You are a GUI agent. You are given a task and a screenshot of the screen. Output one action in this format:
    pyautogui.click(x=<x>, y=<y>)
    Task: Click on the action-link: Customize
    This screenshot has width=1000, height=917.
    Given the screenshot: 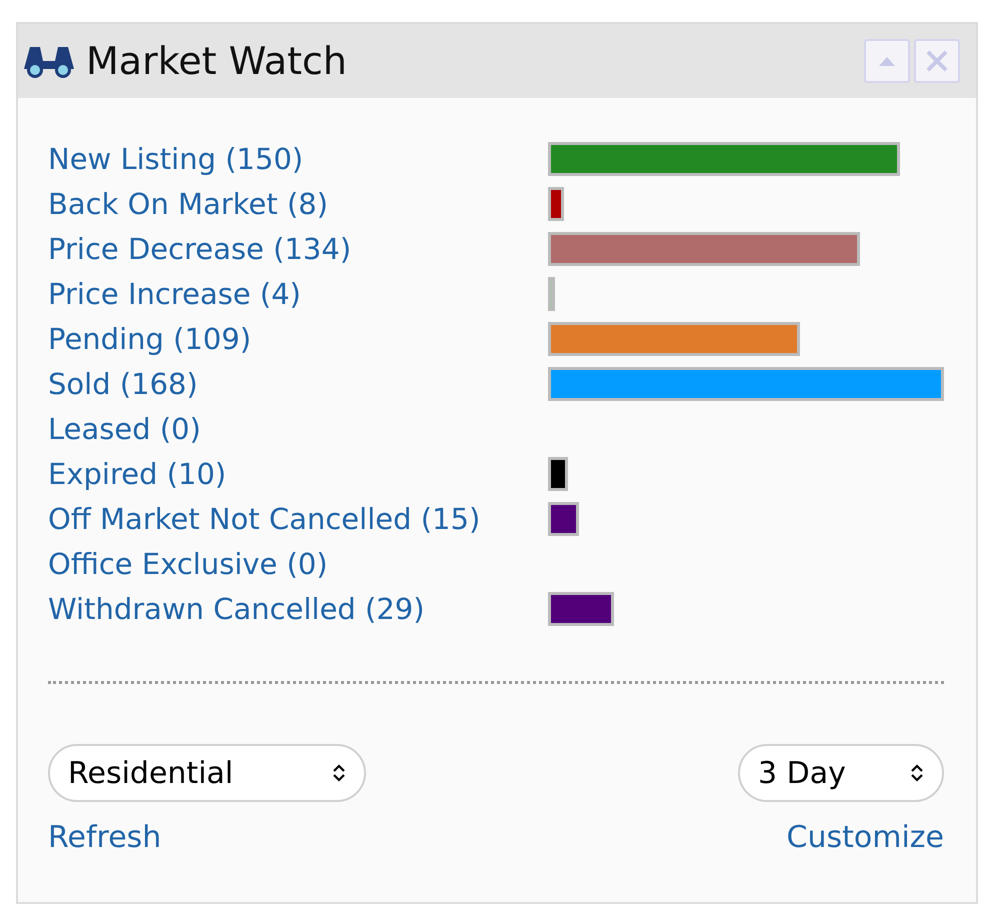 What is the action you would take?
    pyautogui.click(x=865, y=837)
    